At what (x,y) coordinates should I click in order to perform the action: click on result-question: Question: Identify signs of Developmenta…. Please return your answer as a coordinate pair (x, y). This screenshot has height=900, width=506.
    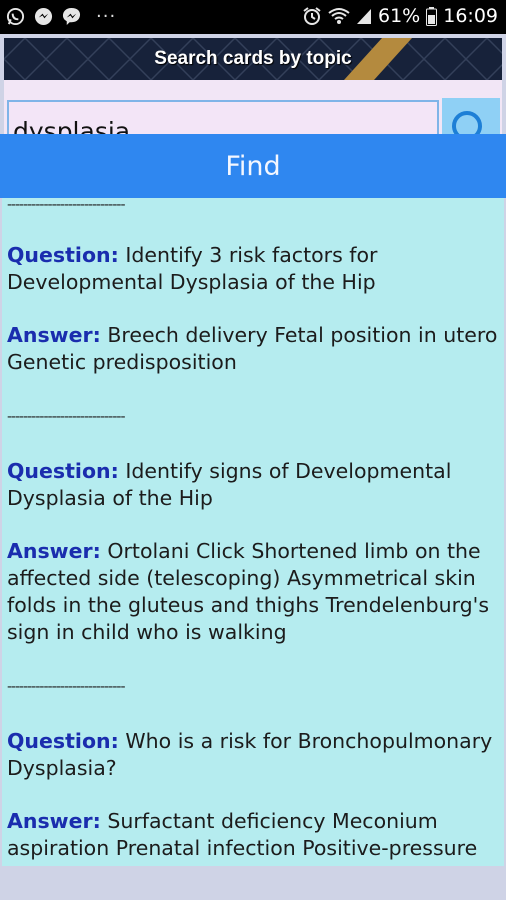
    Looking at the image, I should click on (255, 485).